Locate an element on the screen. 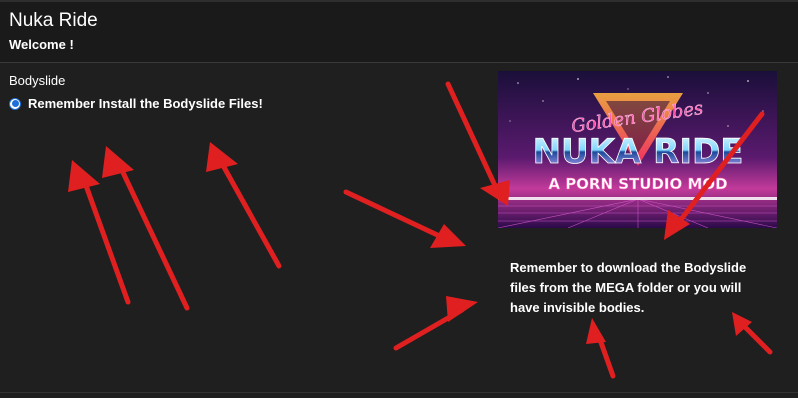 The image size is (798, 398). bodyslide-option: Remember Install the Bodyslide Files! is located at coordinates (136, 103).